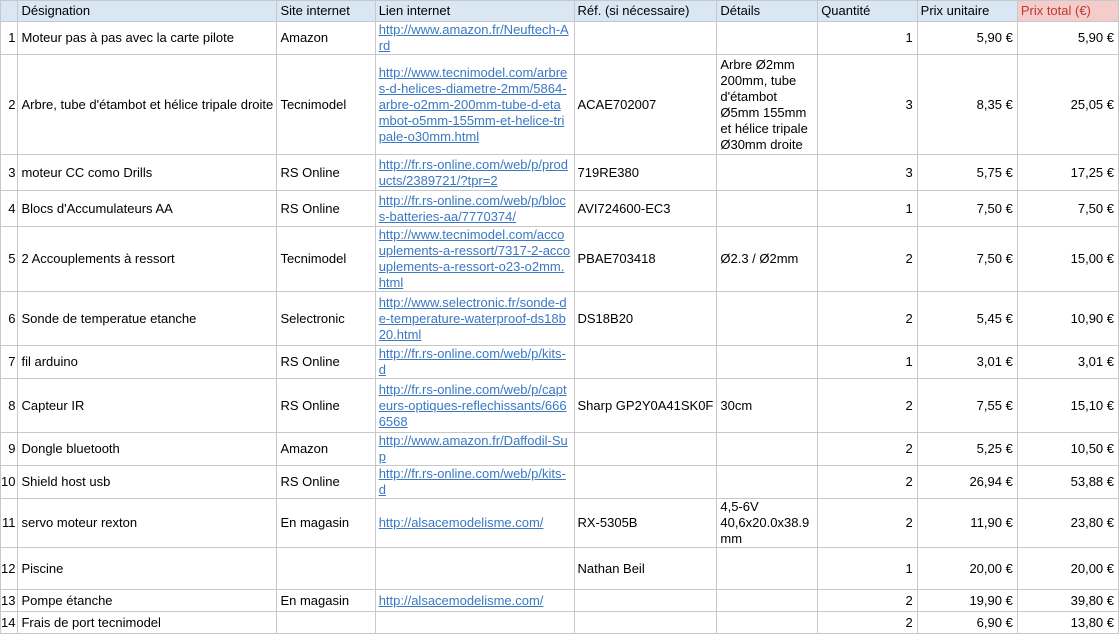 Image resolution: width=1119 pixels, height=634 pixels. What do you see at coordinates (1067, 622) in the screenshot?
I see `total-price-cell: 13,80 €` at bounding box center [1067, 622].